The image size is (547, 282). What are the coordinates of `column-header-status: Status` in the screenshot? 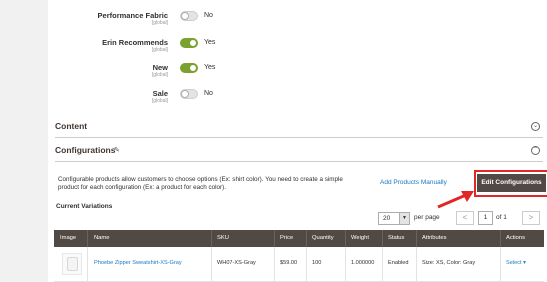 It's located at (396, 238).